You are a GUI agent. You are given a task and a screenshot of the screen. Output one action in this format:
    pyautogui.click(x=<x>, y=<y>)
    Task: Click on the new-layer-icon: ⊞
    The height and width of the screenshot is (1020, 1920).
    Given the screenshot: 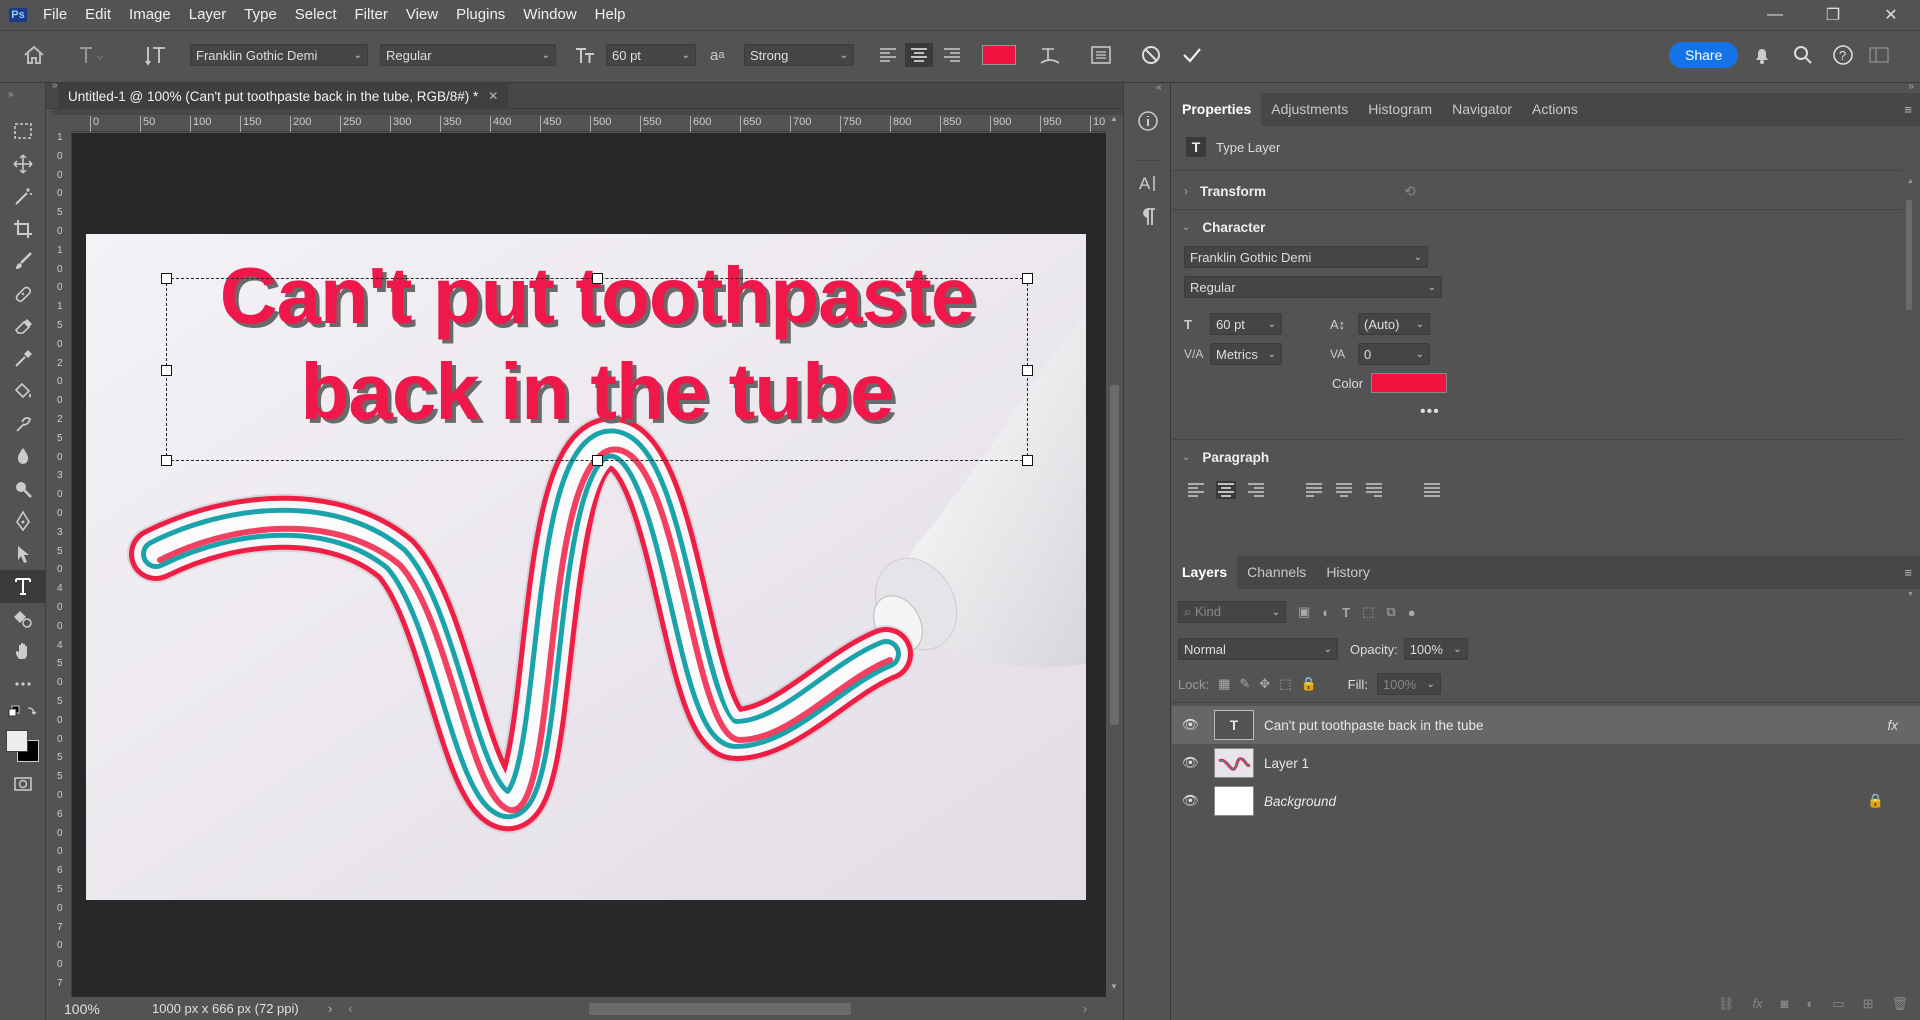 What is the action you would take?
    pyautogui.click(x=1868, y=1004)
    